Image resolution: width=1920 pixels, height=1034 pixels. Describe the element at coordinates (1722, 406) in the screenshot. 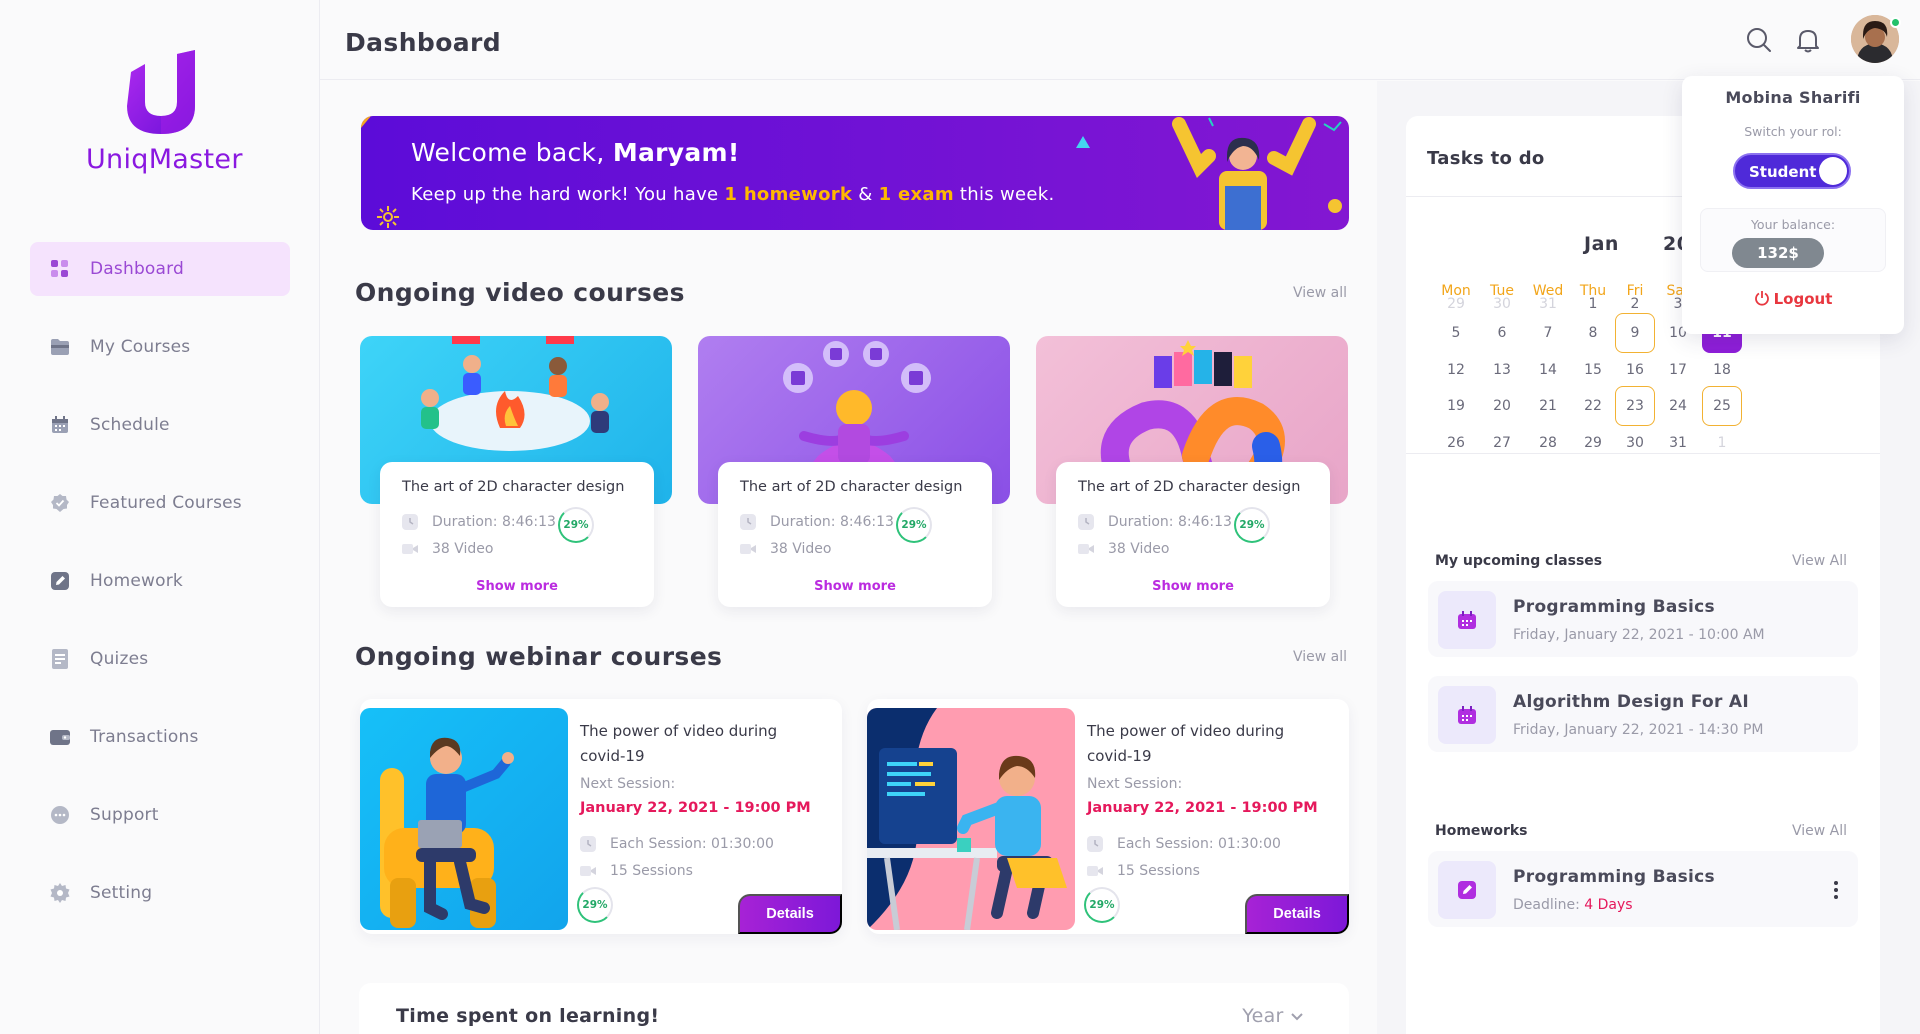

I see `calendar-day: 25` at that location.